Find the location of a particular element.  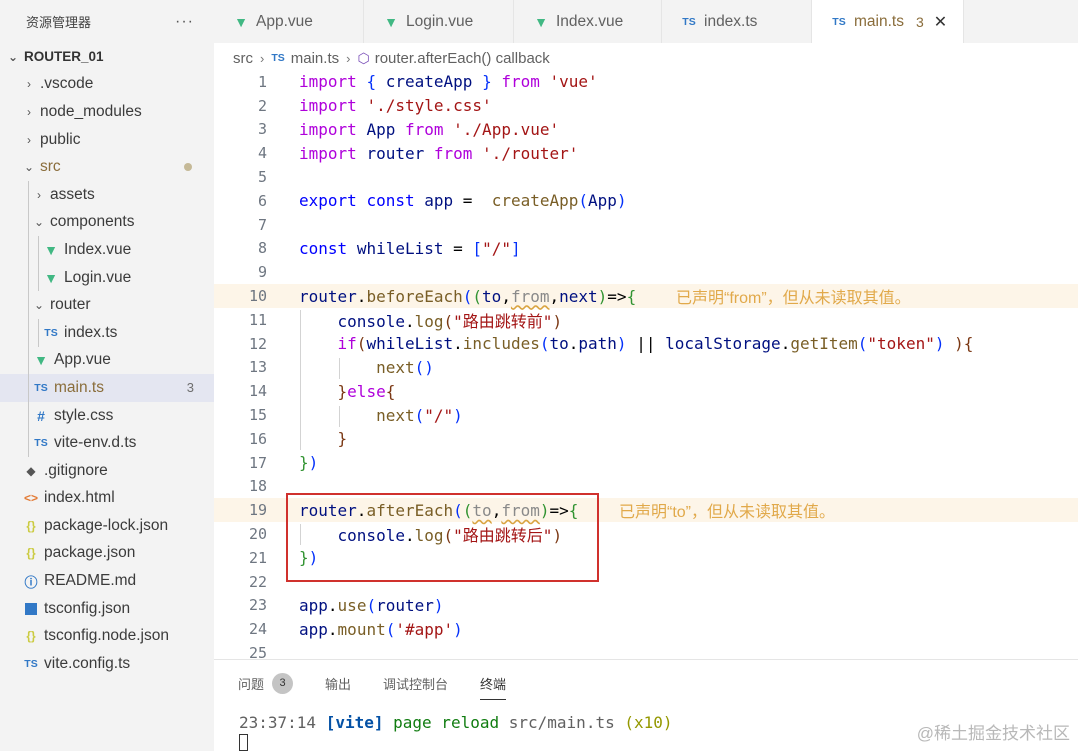

tree-item-login-vue: ▼ Login.vue is located at coordinates (107, 278).